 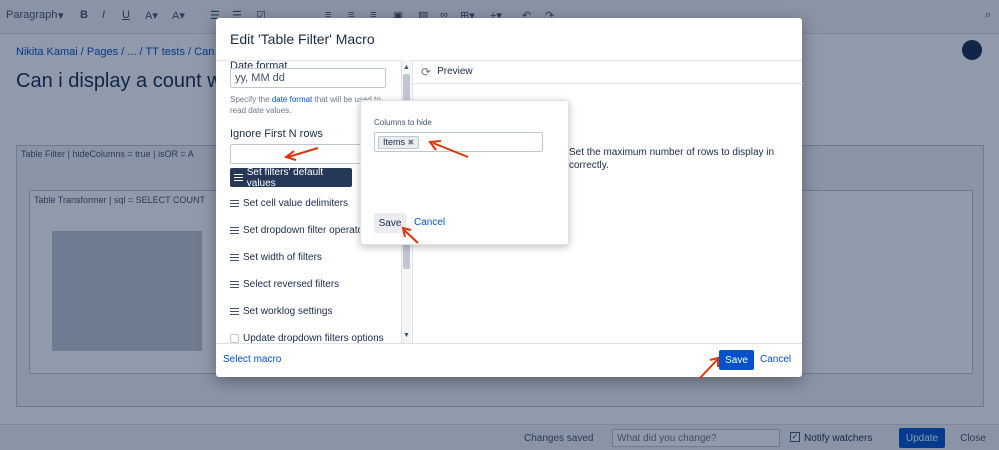 I want to click on arrow-to-default-values, so click(x=301, y=154).